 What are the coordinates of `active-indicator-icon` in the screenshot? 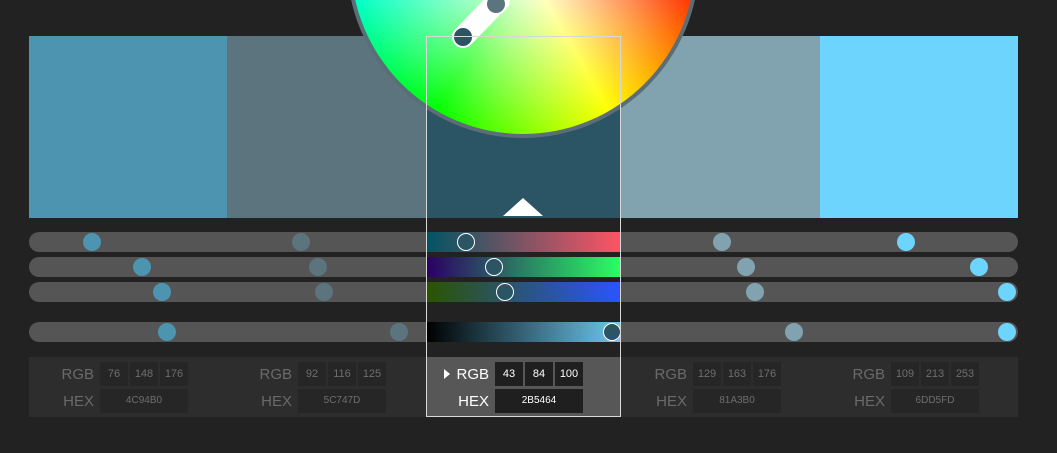 It's located at (523, 207).